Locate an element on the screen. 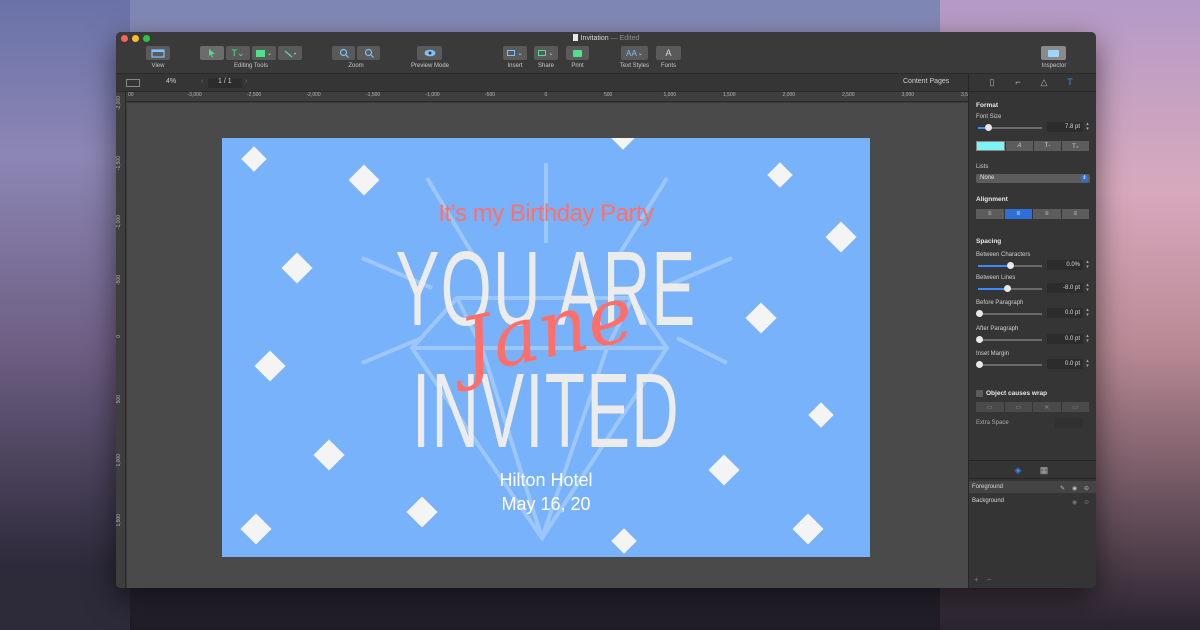 The width and height of the screenshot is (1200, 630). align-justify-icon: ≡ is located at coordinates (1075, 214).